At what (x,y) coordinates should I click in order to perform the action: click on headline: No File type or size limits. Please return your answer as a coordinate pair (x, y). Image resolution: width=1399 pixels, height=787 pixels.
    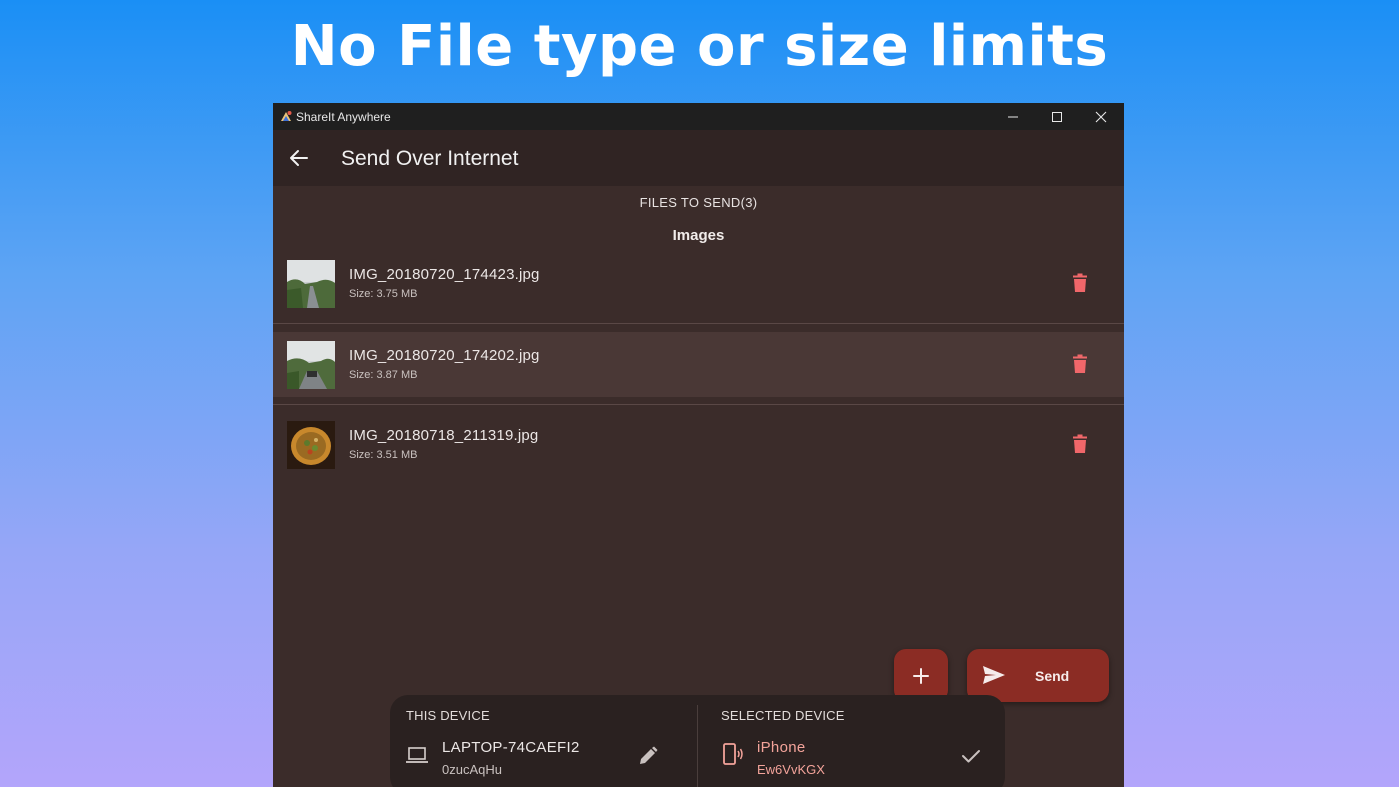
    Looking at the image, I should click on (699, 46).